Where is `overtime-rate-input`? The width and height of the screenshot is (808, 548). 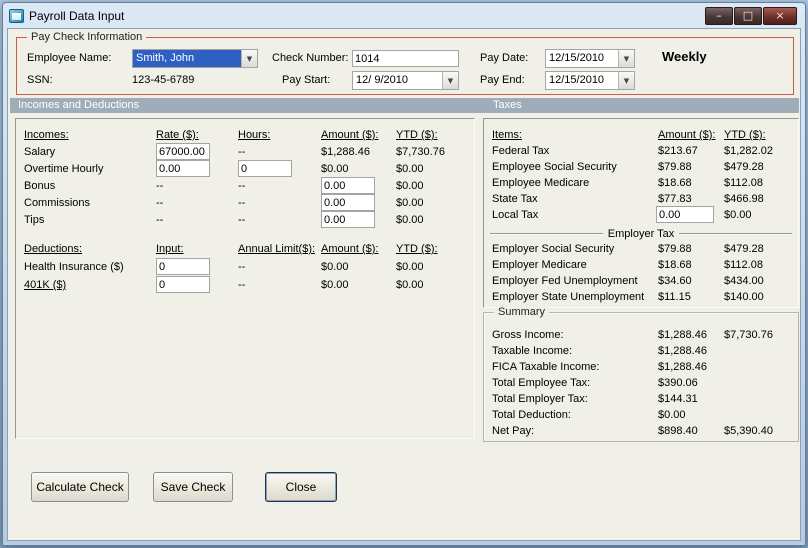 overtime-rate-input is located at coordinates (183, 168).